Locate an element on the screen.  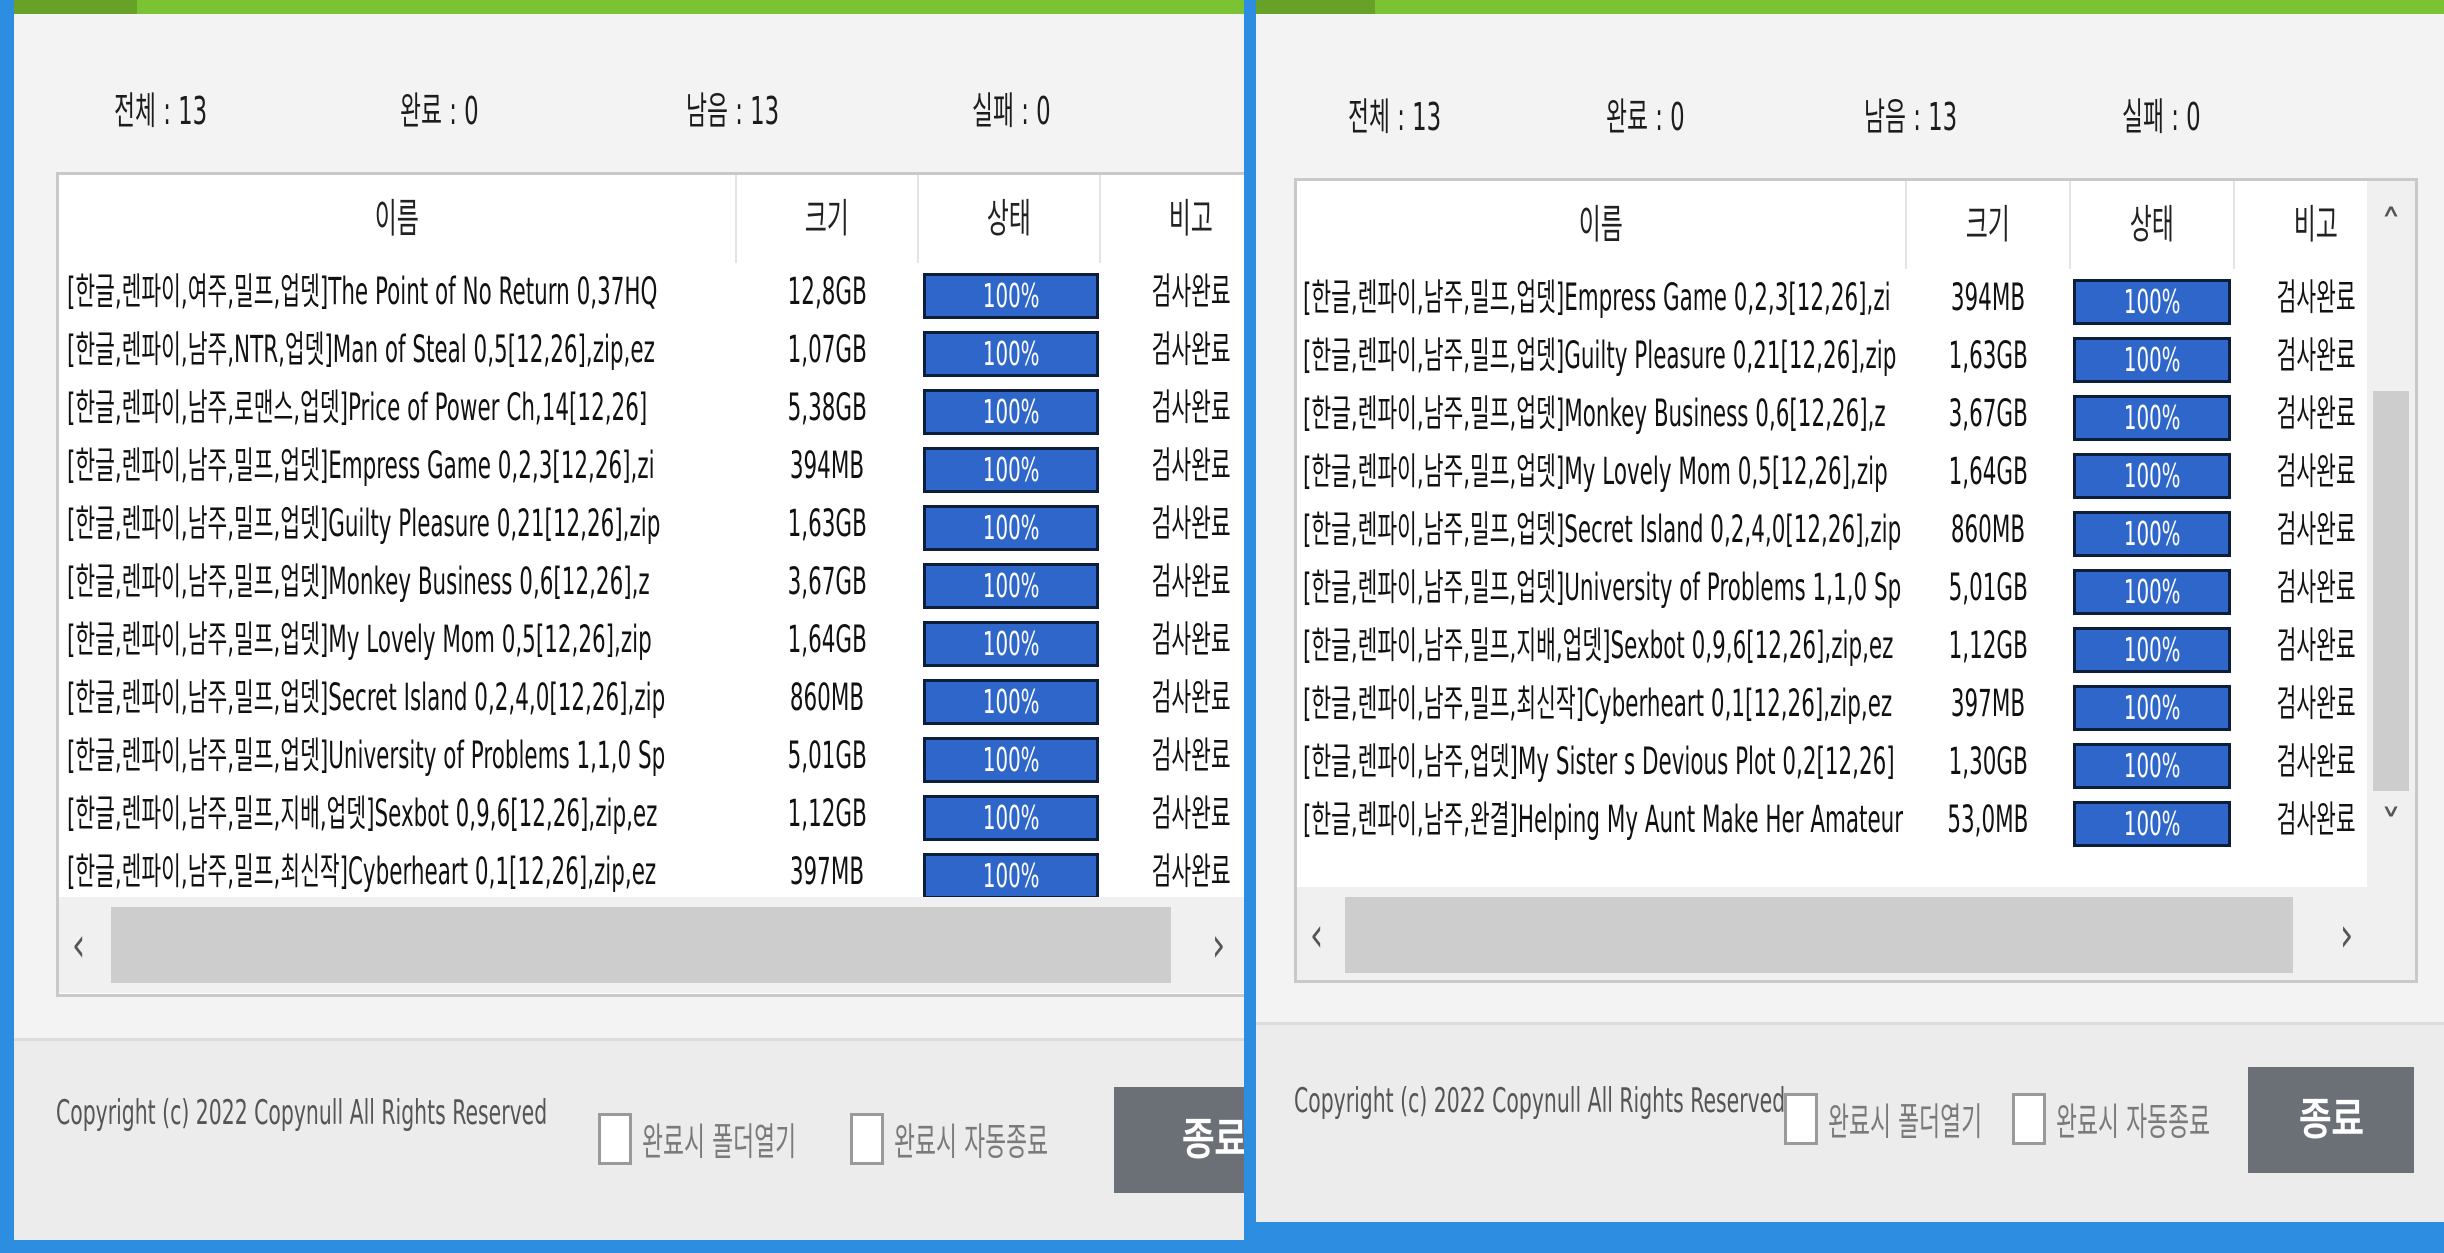
scroll-up-icon: ˄ is located at coordinates (2391, 225).